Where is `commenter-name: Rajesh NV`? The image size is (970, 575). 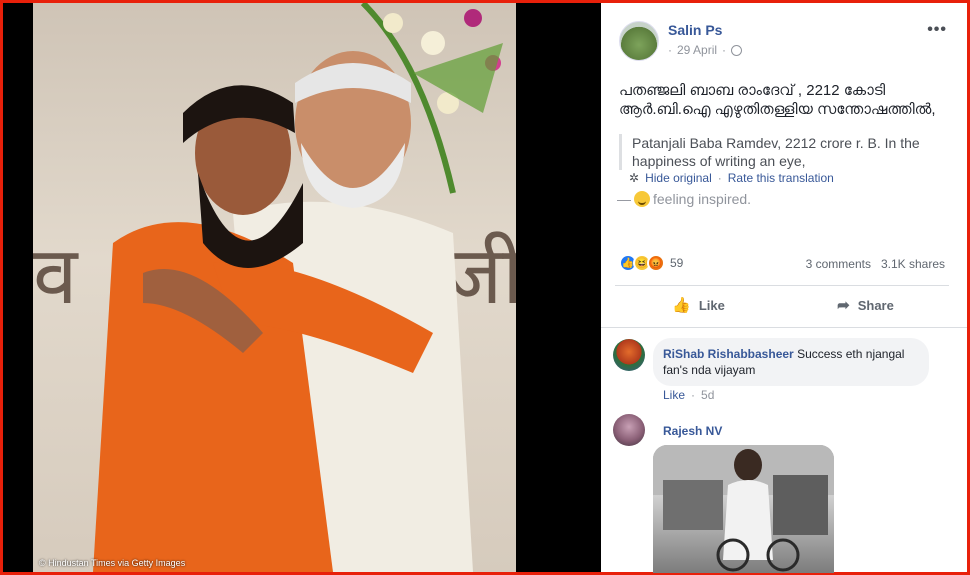 commenter-name: Rajesh NV is located at coordinates (692, 431).